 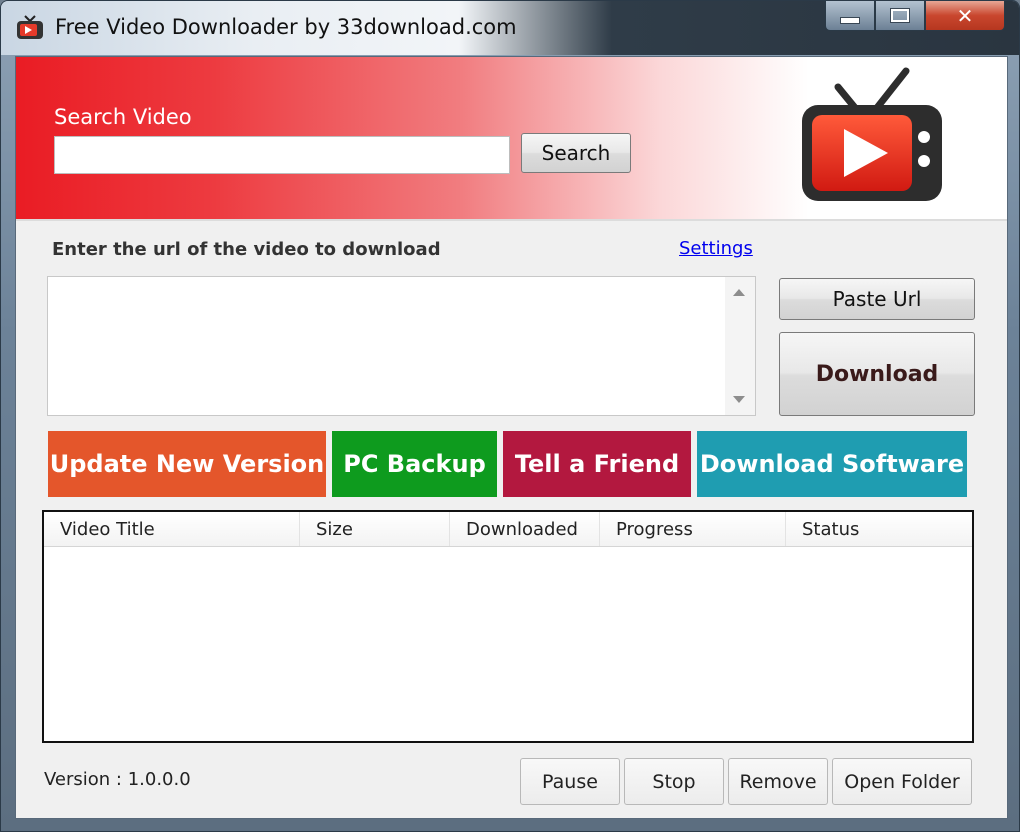 I want to click on url-label: Enter the url of the video to download, so click(x=246, y=249).